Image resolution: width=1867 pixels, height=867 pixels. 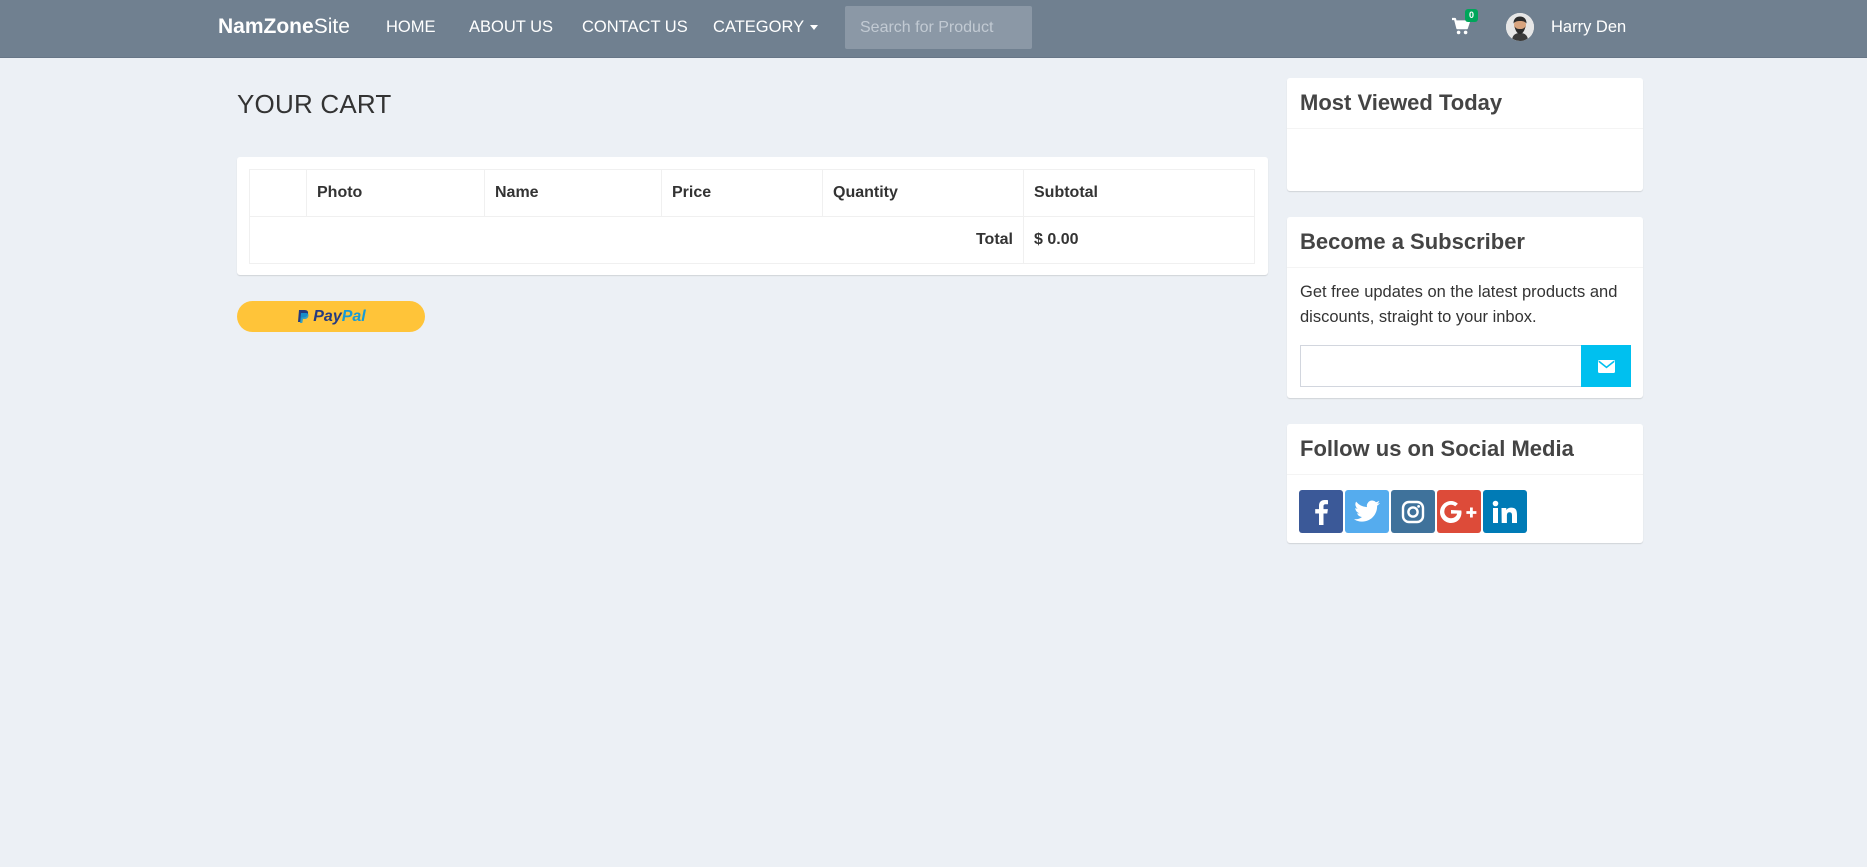 I want to click on search-input, so click(x=938, y=27).